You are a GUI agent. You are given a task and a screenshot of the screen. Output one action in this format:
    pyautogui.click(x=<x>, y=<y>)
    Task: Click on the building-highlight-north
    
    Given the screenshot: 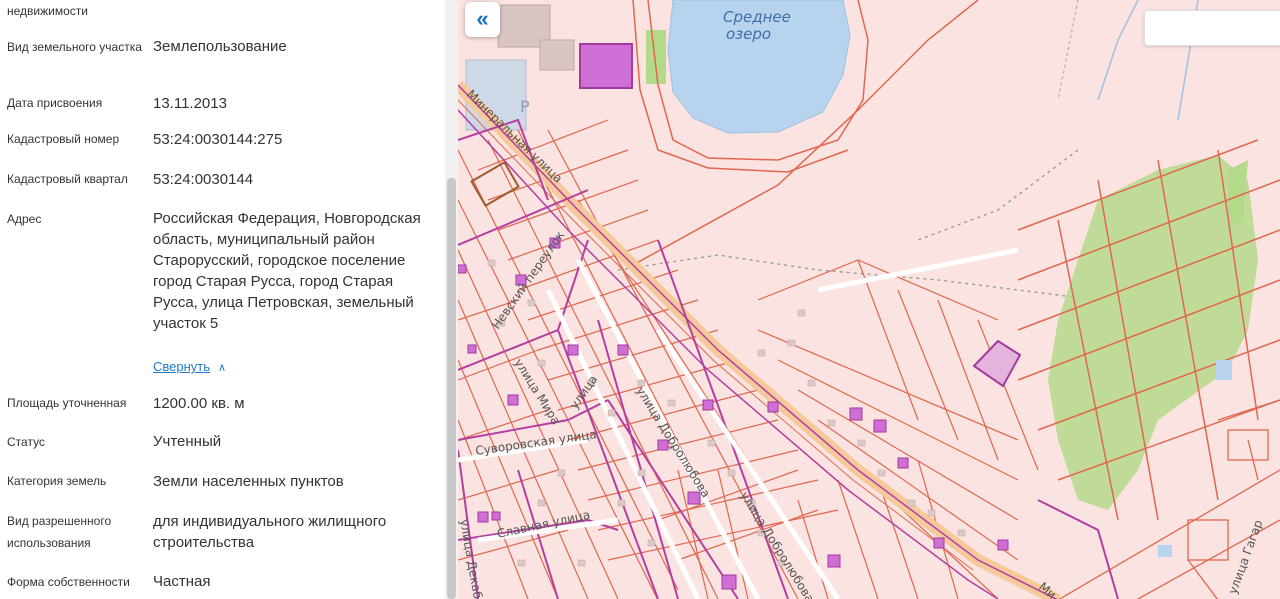 What is the action you would take?
    pyautogui.click(x=606, y=66)
    